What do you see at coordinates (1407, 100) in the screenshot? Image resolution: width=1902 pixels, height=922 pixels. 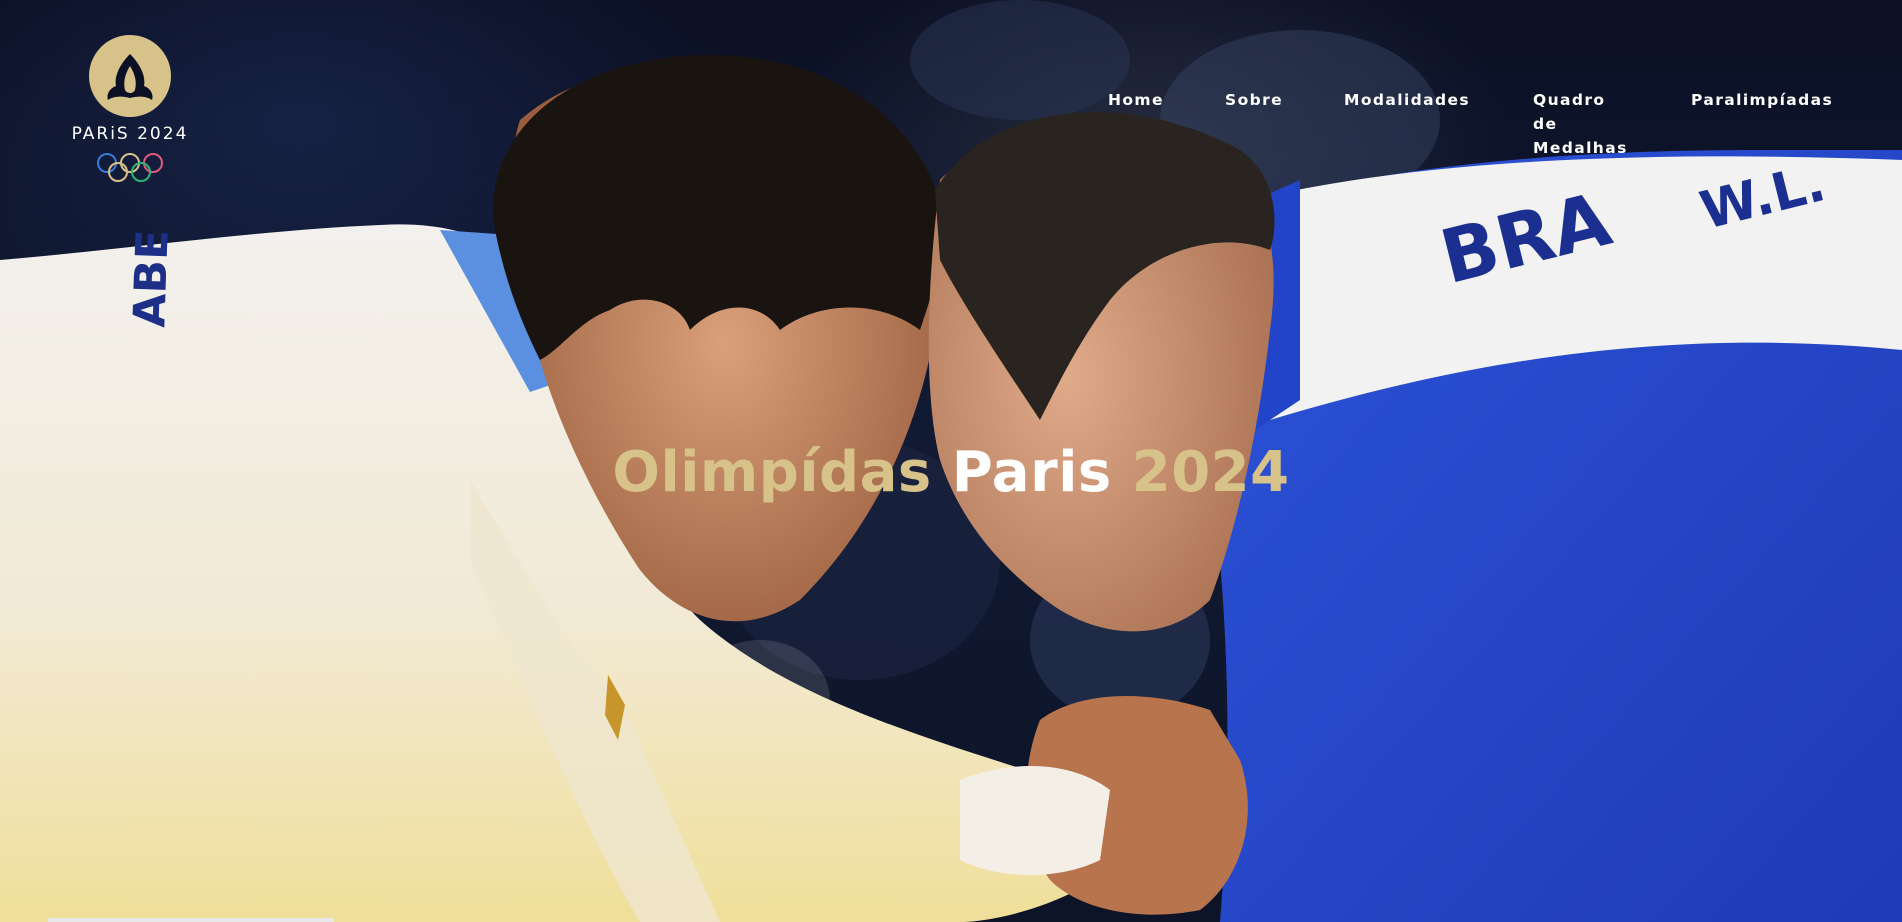 I see `nav-modalidades: Modalidades` at bounding box center [1407, 100].